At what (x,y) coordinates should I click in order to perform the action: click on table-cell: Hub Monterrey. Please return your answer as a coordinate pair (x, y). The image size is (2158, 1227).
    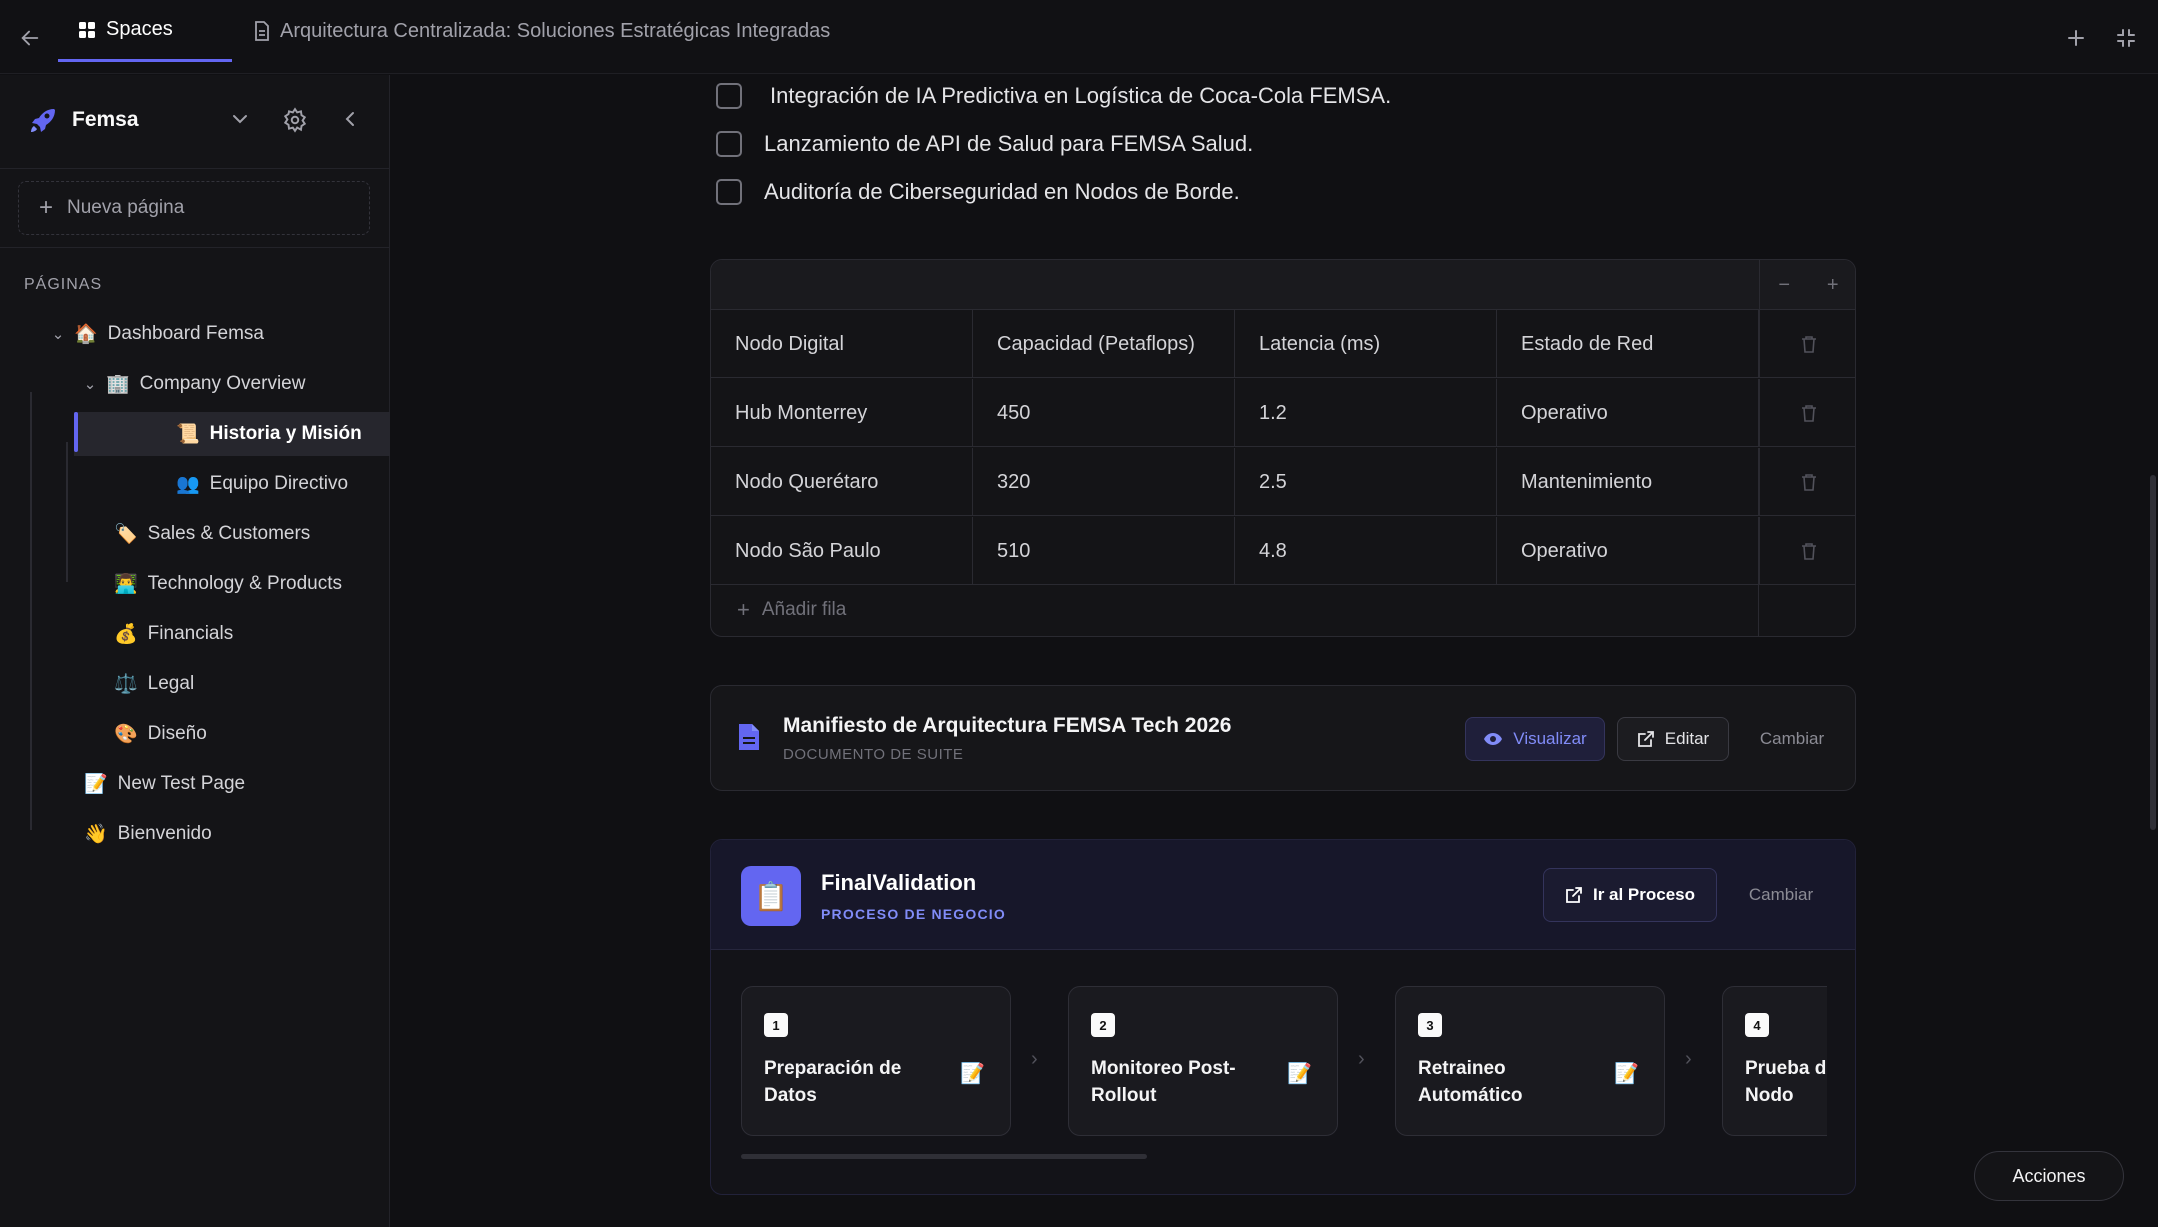
    Looking at the image, I should click on (842, 413).